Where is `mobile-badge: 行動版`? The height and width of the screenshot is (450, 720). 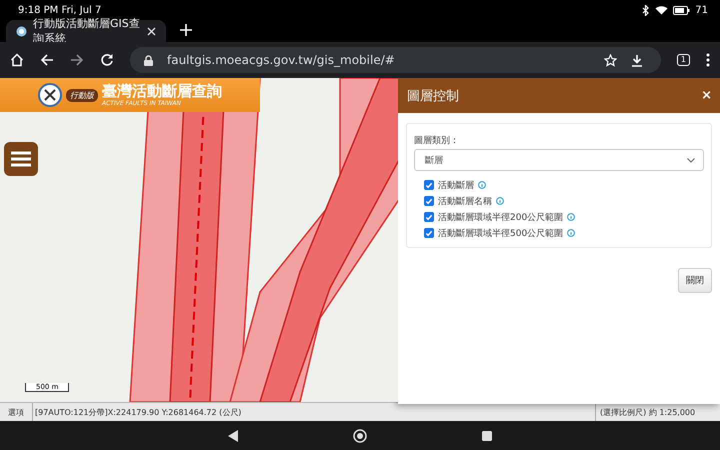 mobile-badge: 行動版 is located at coordinates (82, 95).